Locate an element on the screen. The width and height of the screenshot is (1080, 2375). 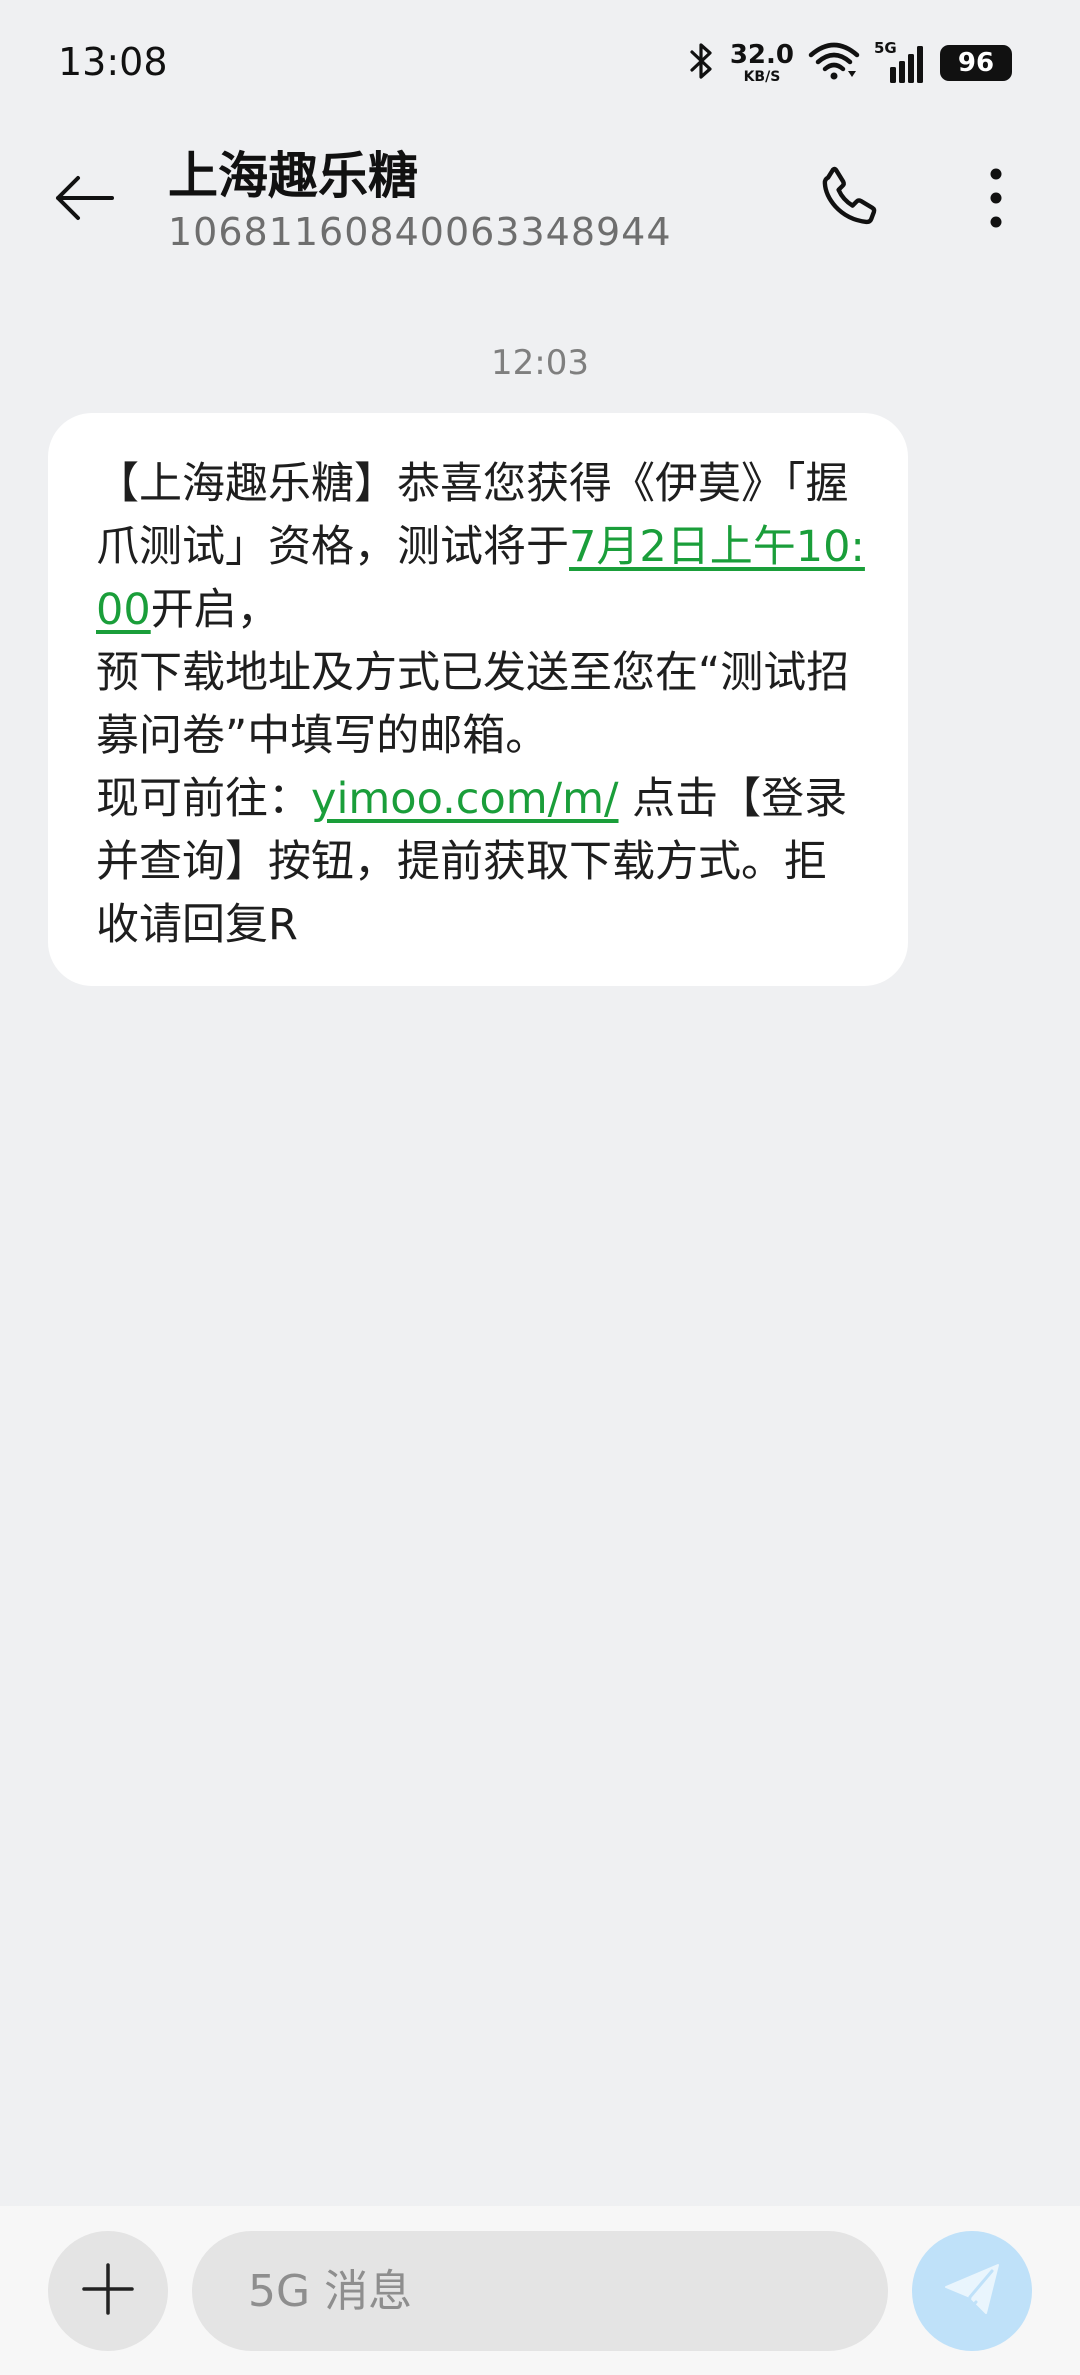
phone-icon is located at coordinates (852, 200).